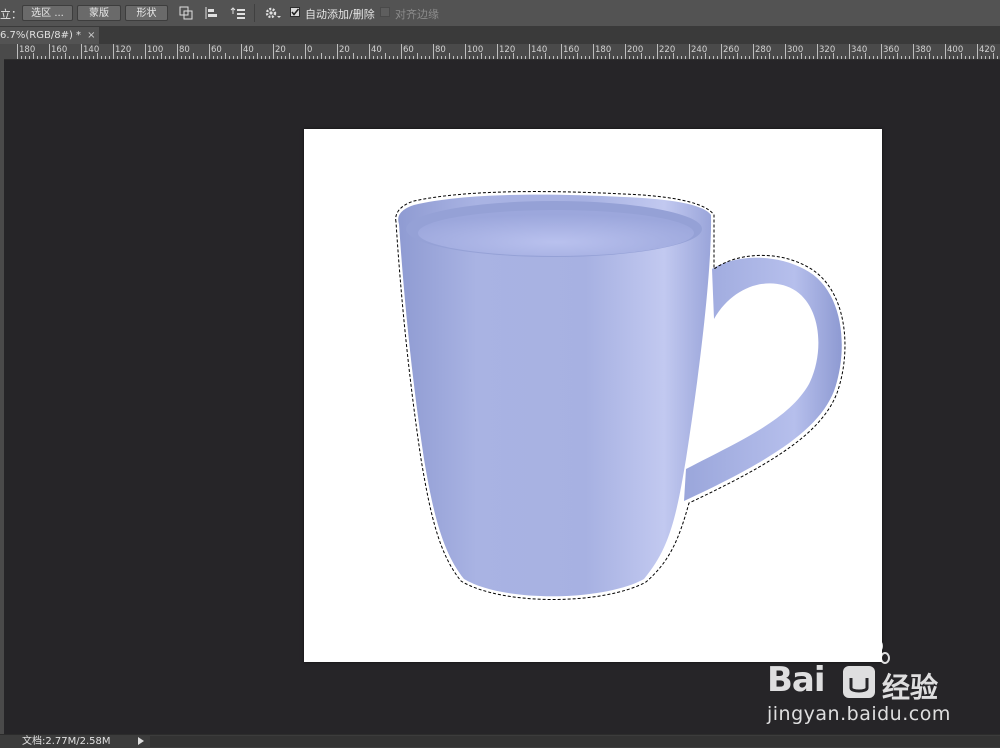  Describe the element at coordinates (50, 35) in the screenshot. I see `document-tab: 6.7%(RGB/8#) * ×` at that location.